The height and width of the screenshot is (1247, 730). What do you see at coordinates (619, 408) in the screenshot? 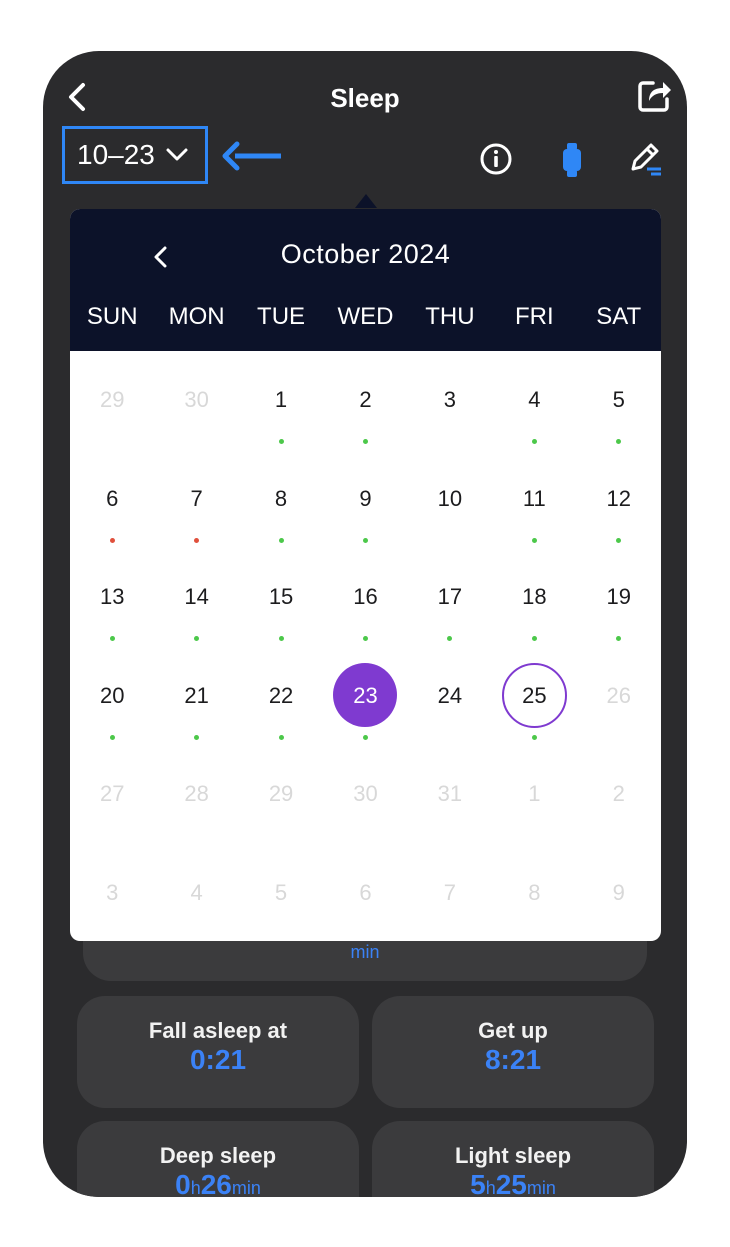
I see `calendar-day: 5` at bounding box center [619, 408].